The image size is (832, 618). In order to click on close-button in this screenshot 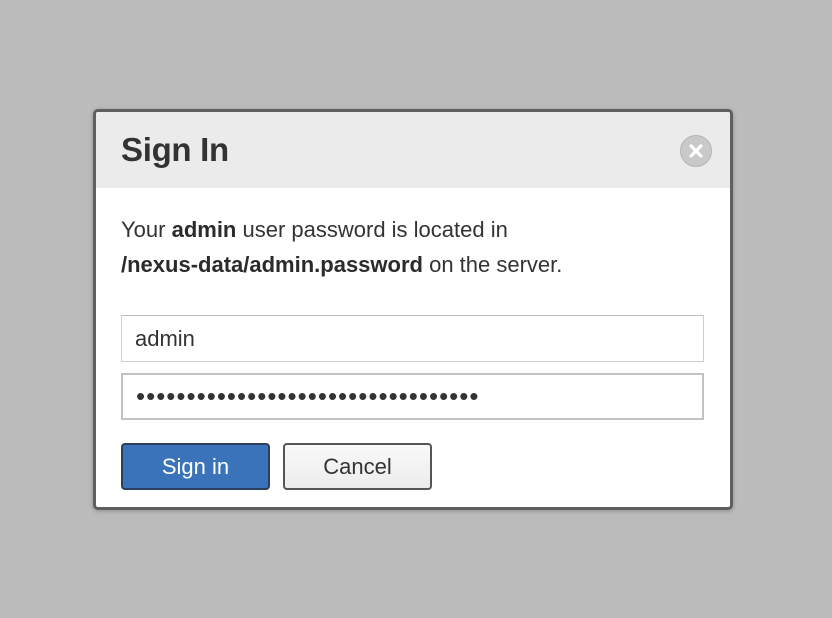, I will do `click(696, 151)`.